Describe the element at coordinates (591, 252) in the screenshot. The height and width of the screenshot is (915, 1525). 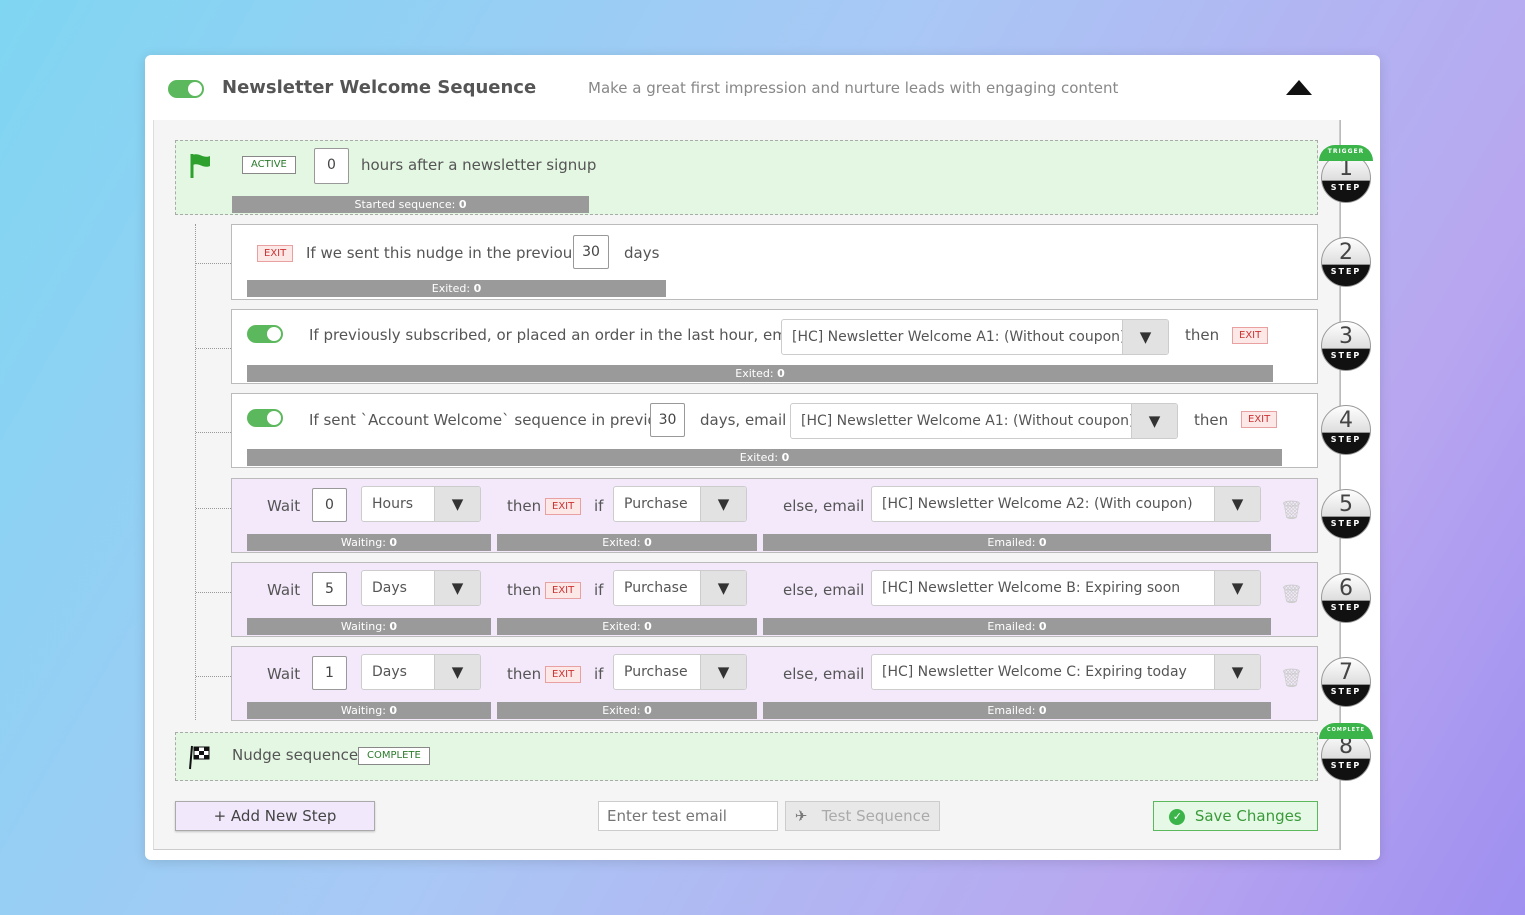
I see `exit-days-input: 30` at that location.